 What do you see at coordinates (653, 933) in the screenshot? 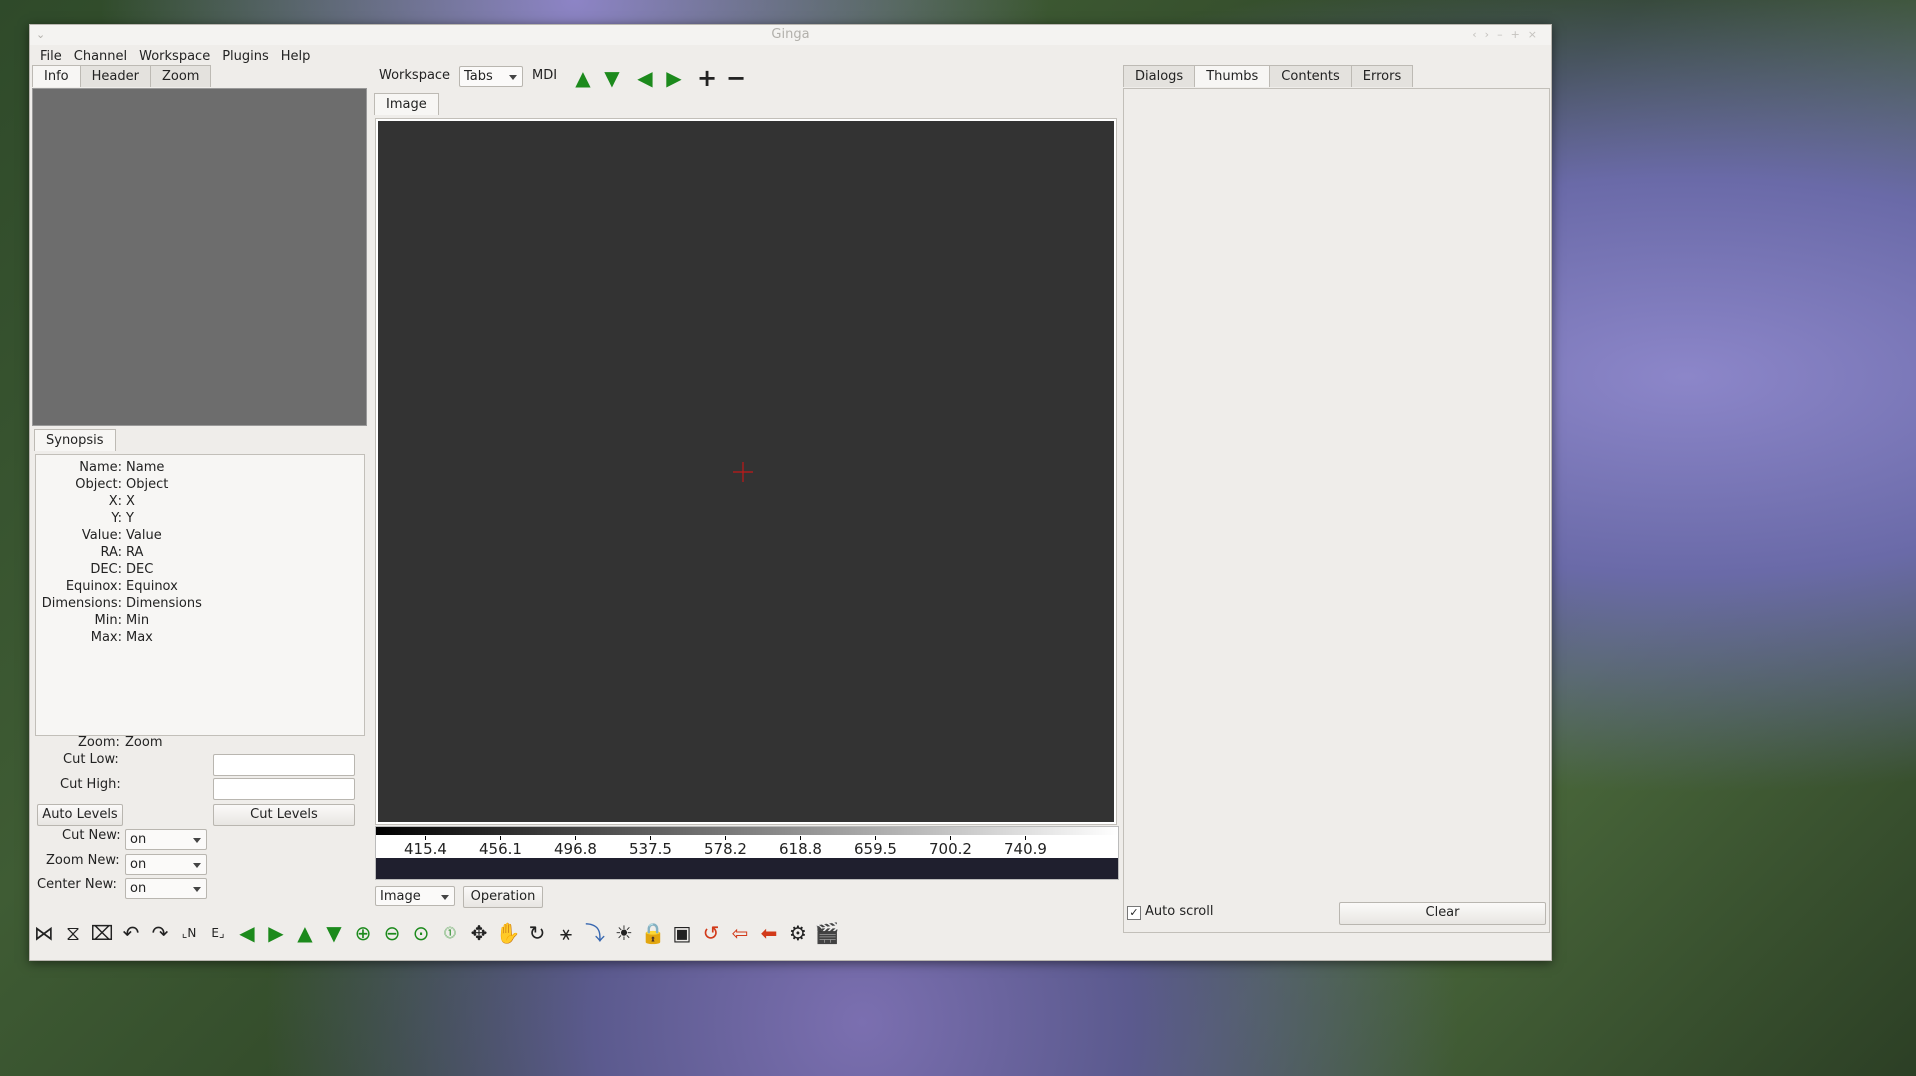
I see `lock-icon: 🔒` at bounding box center [653, 933].